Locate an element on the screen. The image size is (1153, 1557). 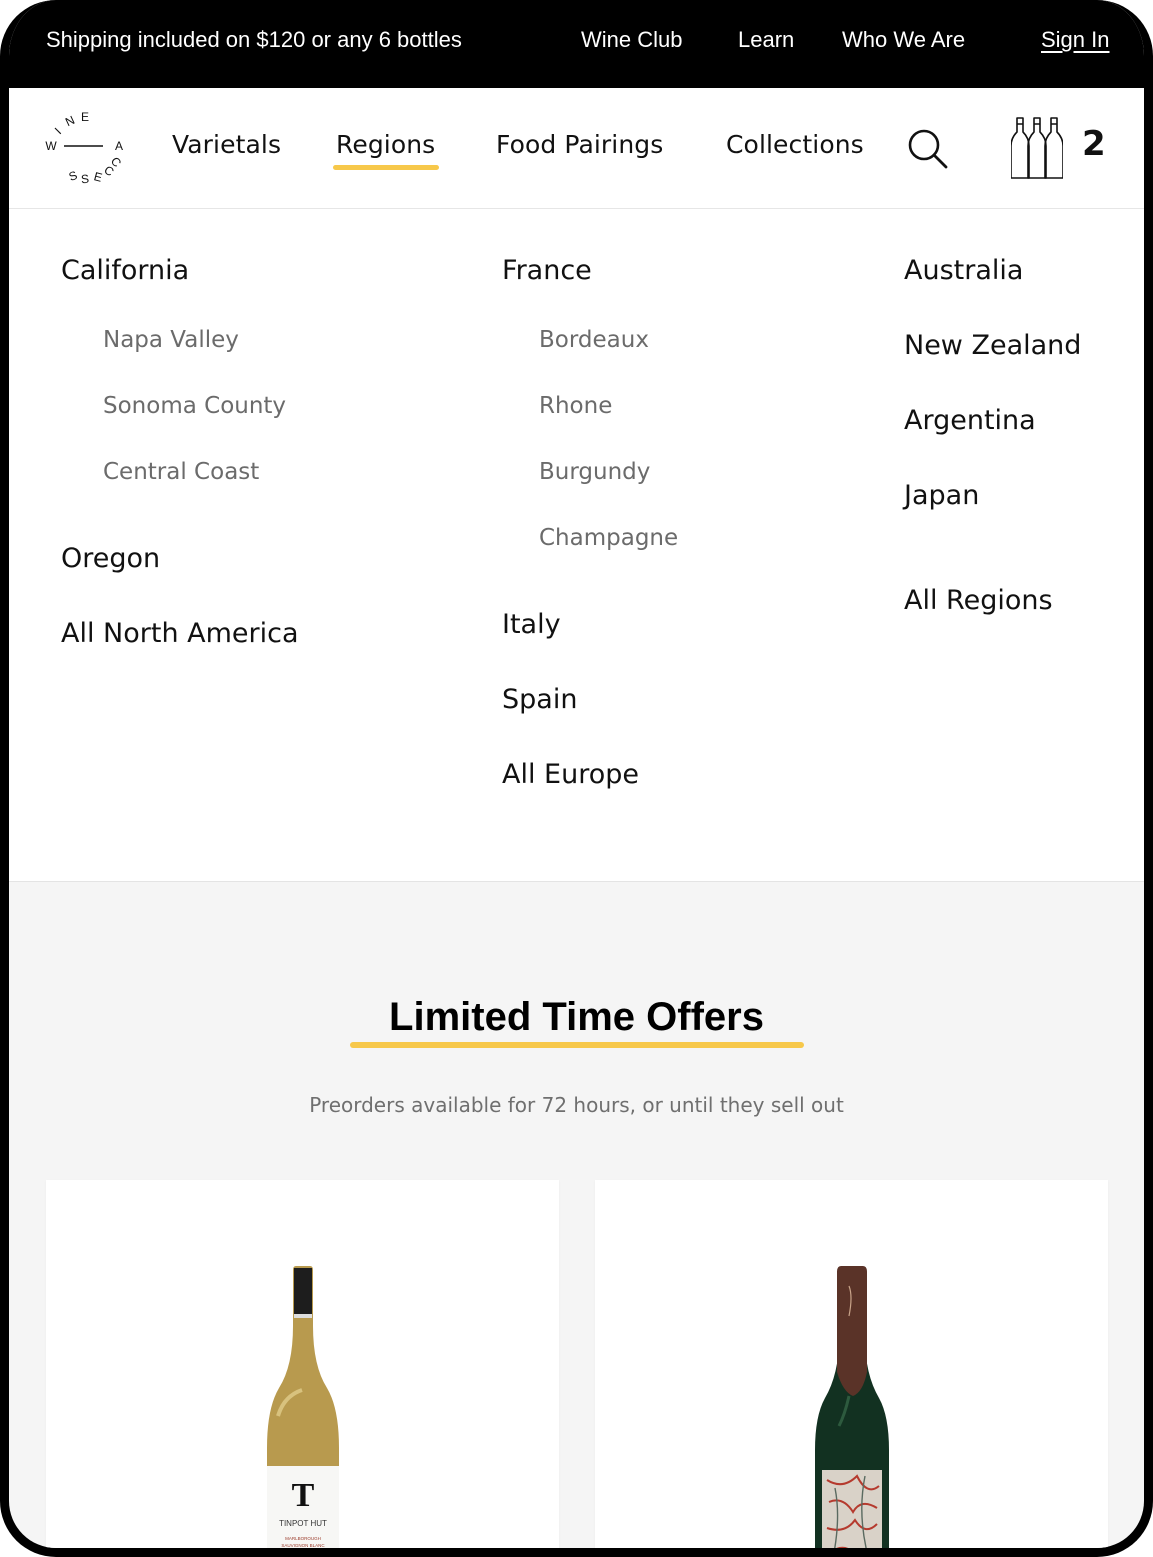
wine-bottles-icon is located at coordinates (1037, 148).